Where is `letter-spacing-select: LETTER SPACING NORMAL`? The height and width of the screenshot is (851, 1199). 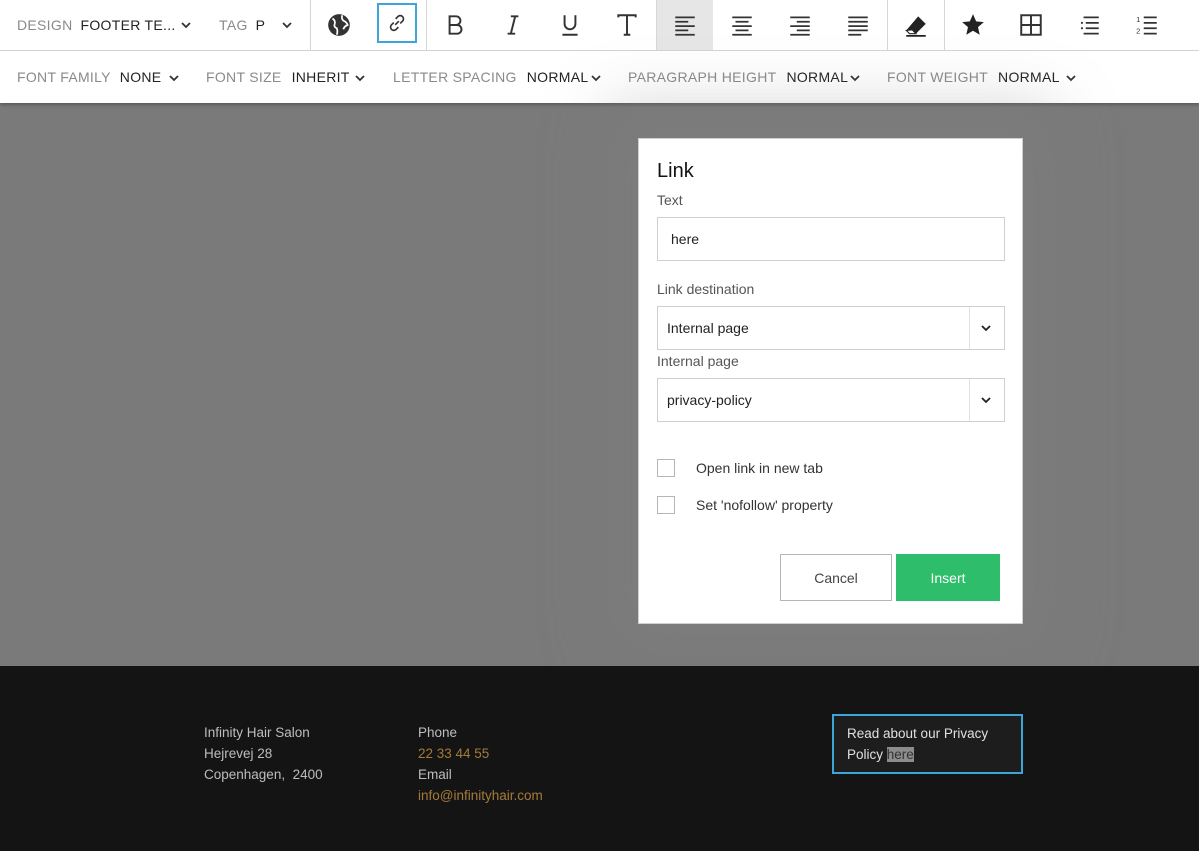
letter-spacing-select: LETTER SPACING NORMAL is located at coordinates (490, 77).